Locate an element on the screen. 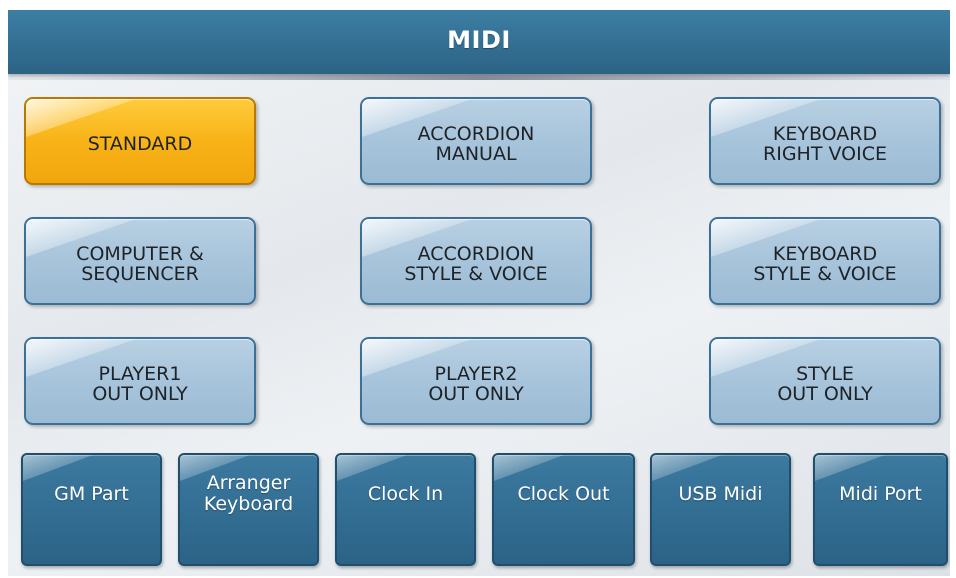  preset-button-keyboard-style-voice: KEYBOARD STYLE & VOICE is located at coordinates (825, 261).